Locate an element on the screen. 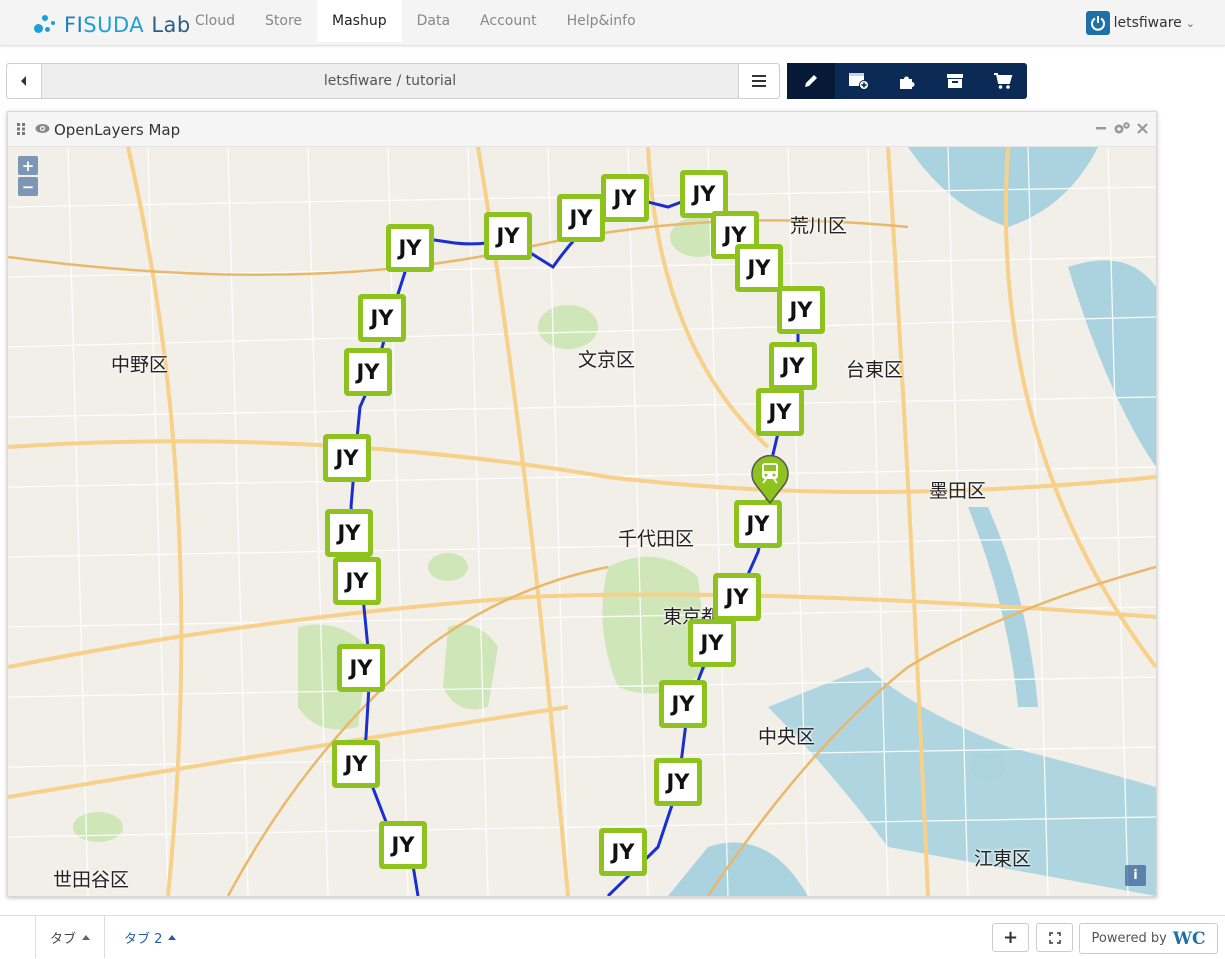 The width and height of the screenshot is (1225, 959). settings-icon is located at coordinates (1122, 128).